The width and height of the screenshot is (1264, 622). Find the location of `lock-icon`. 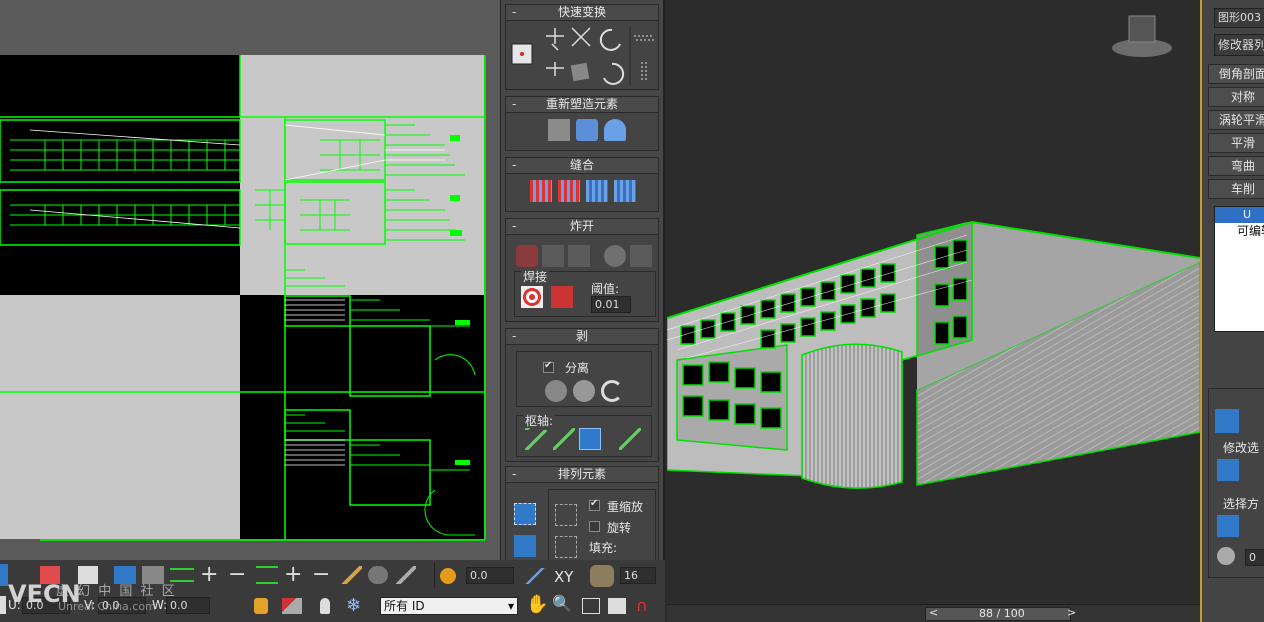

lock-icon is located at coordinates (261, 606).